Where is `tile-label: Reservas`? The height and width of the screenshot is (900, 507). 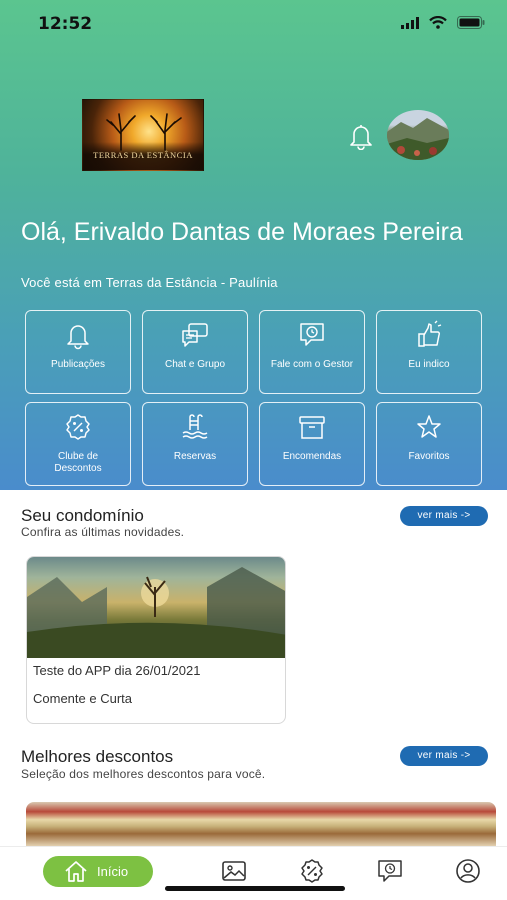 tile-label: Reservas is located at coordinates (195, 456).